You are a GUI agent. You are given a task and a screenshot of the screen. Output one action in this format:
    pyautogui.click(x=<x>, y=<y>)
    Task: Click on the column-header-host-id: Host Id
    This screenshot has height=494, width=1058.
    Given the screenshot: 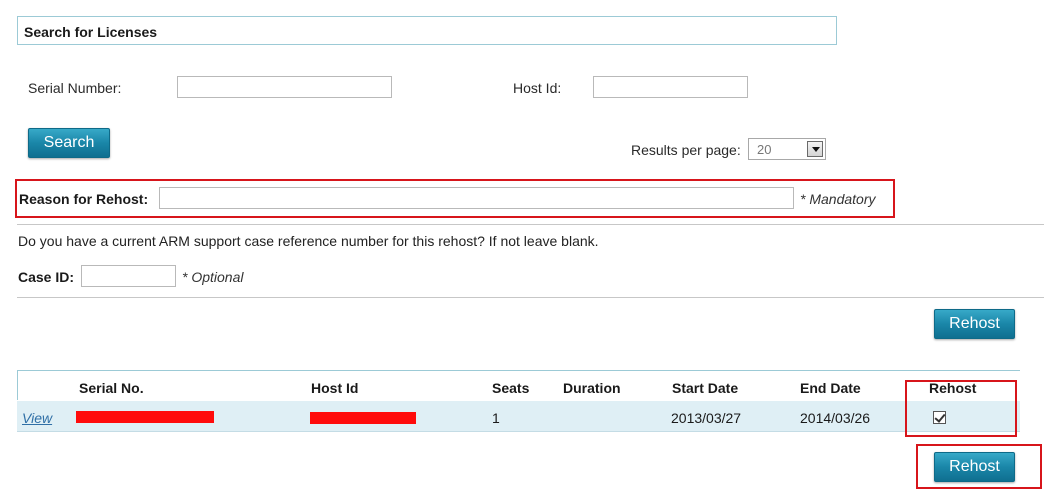 What is the action you would take?
    pyautogui.click(x=335, y=388)
    